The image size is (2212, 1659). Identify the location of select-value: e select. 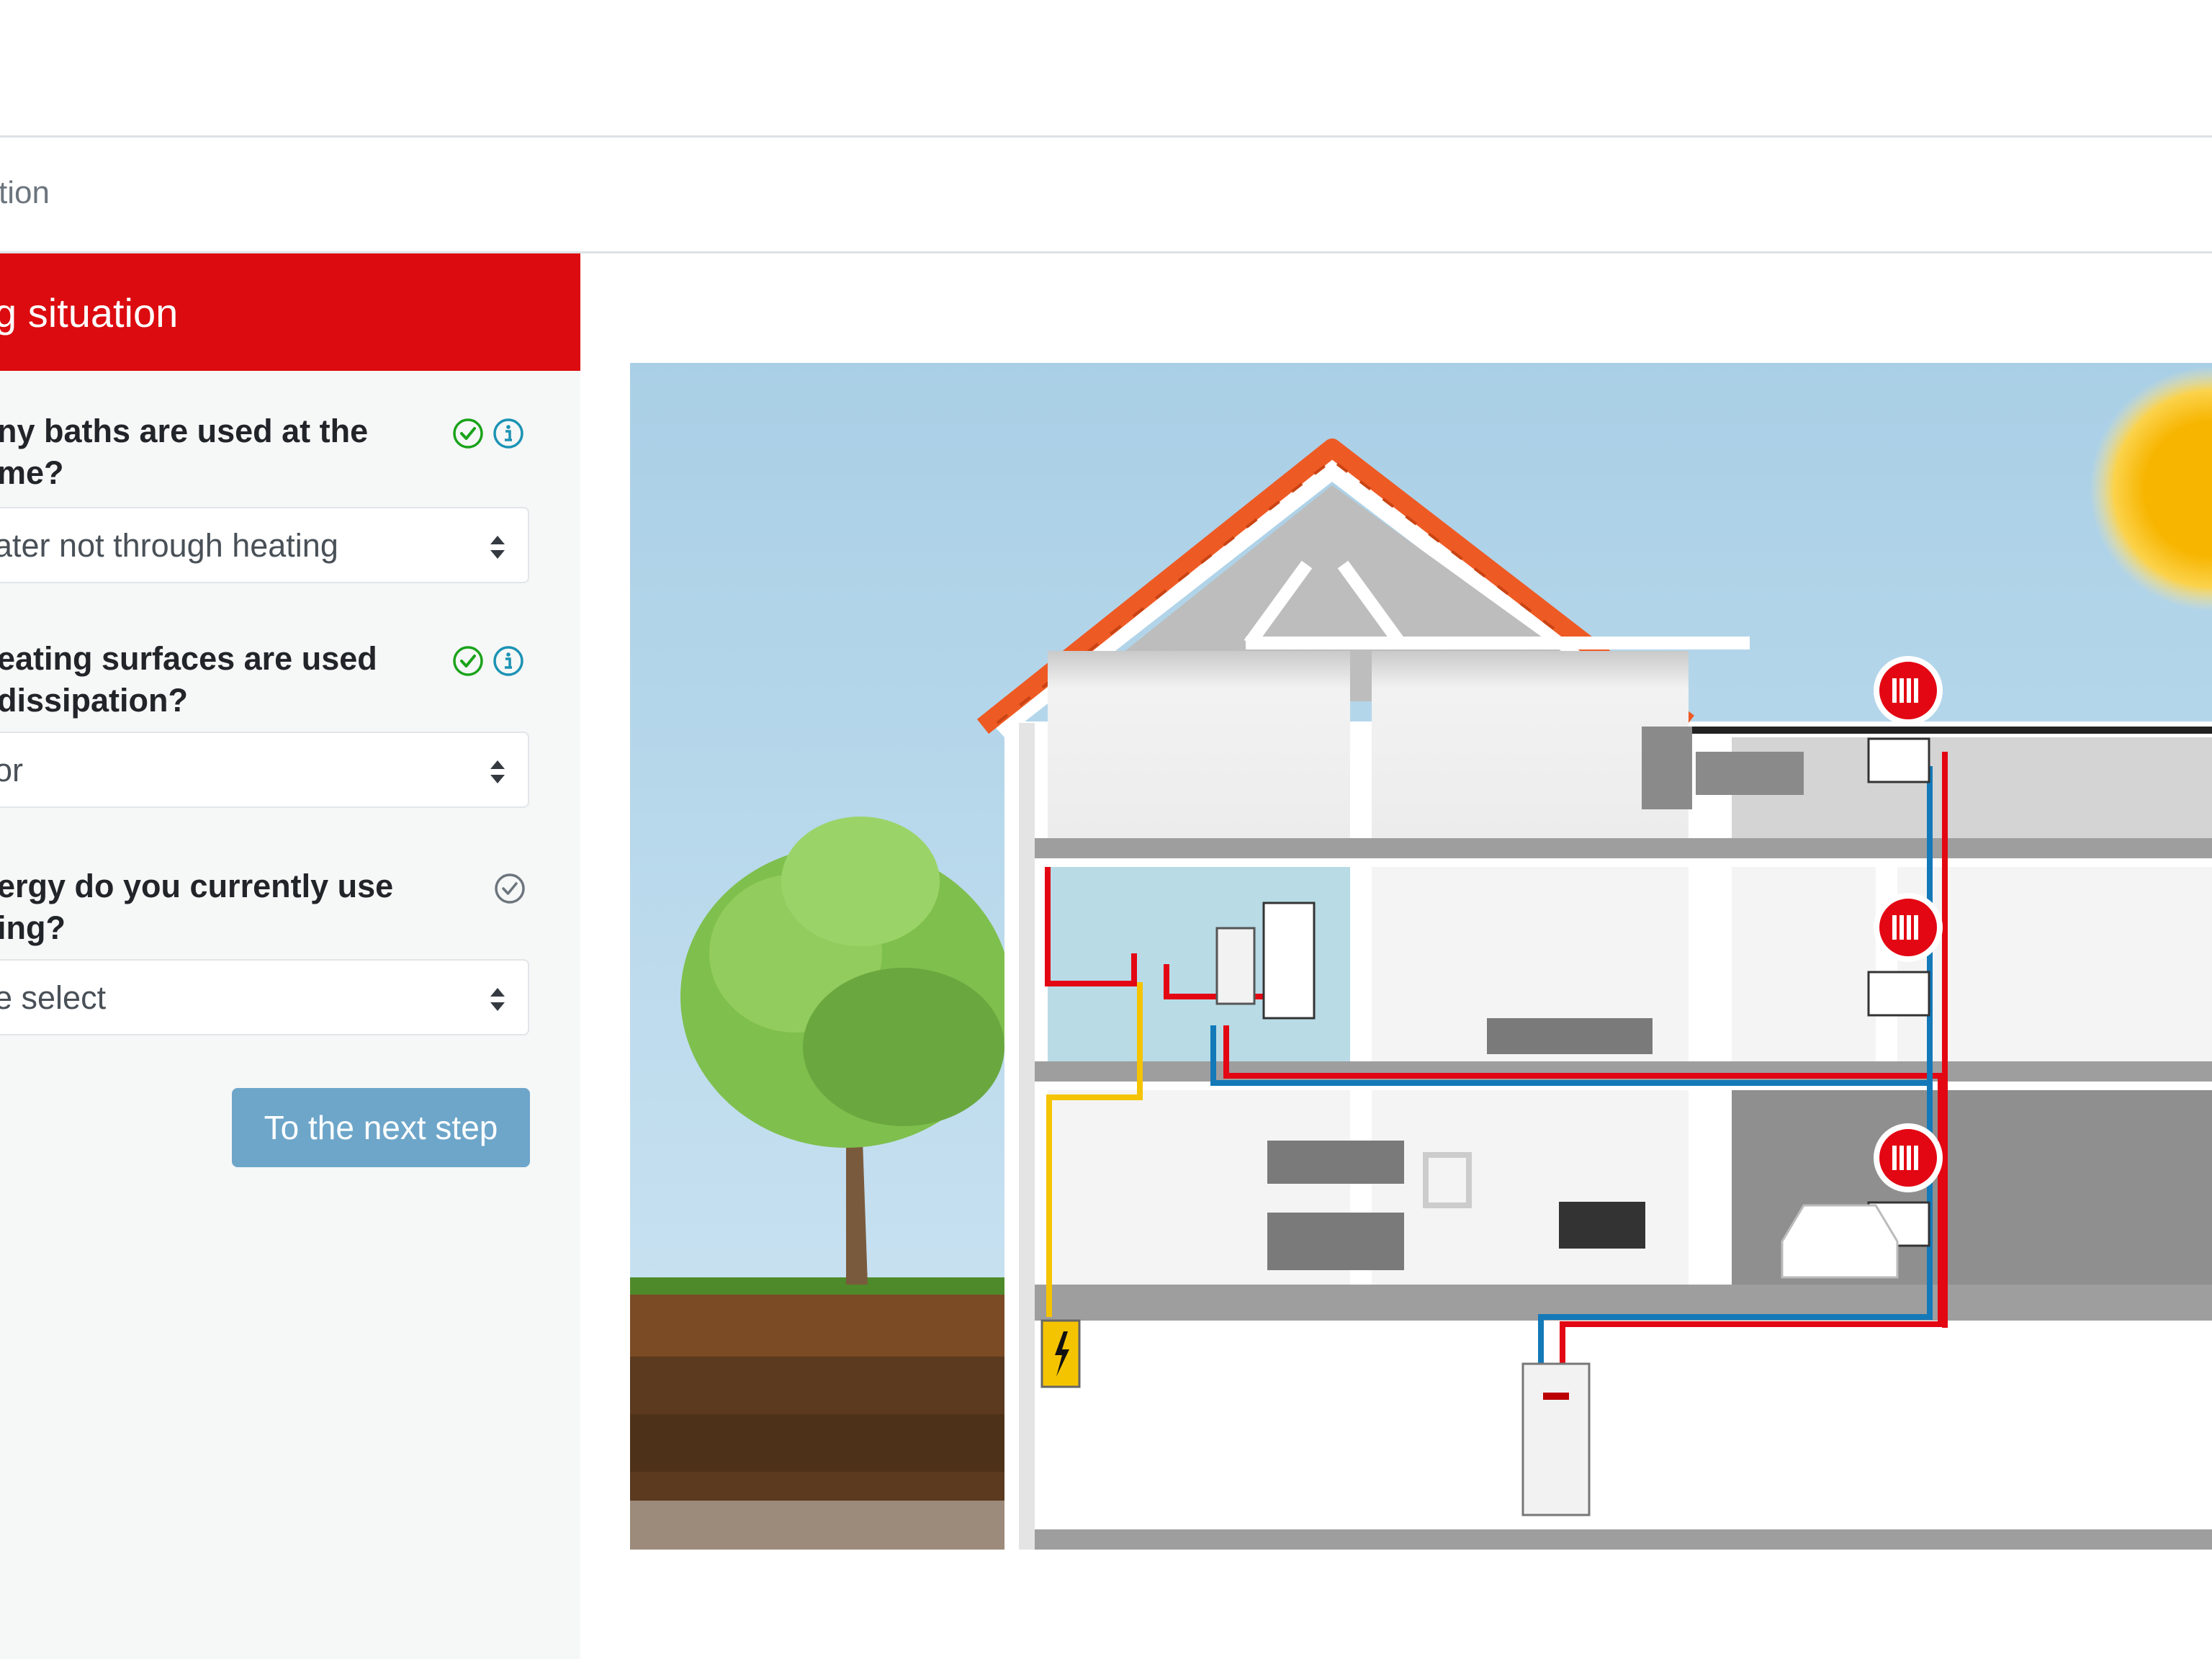
(53, 998).